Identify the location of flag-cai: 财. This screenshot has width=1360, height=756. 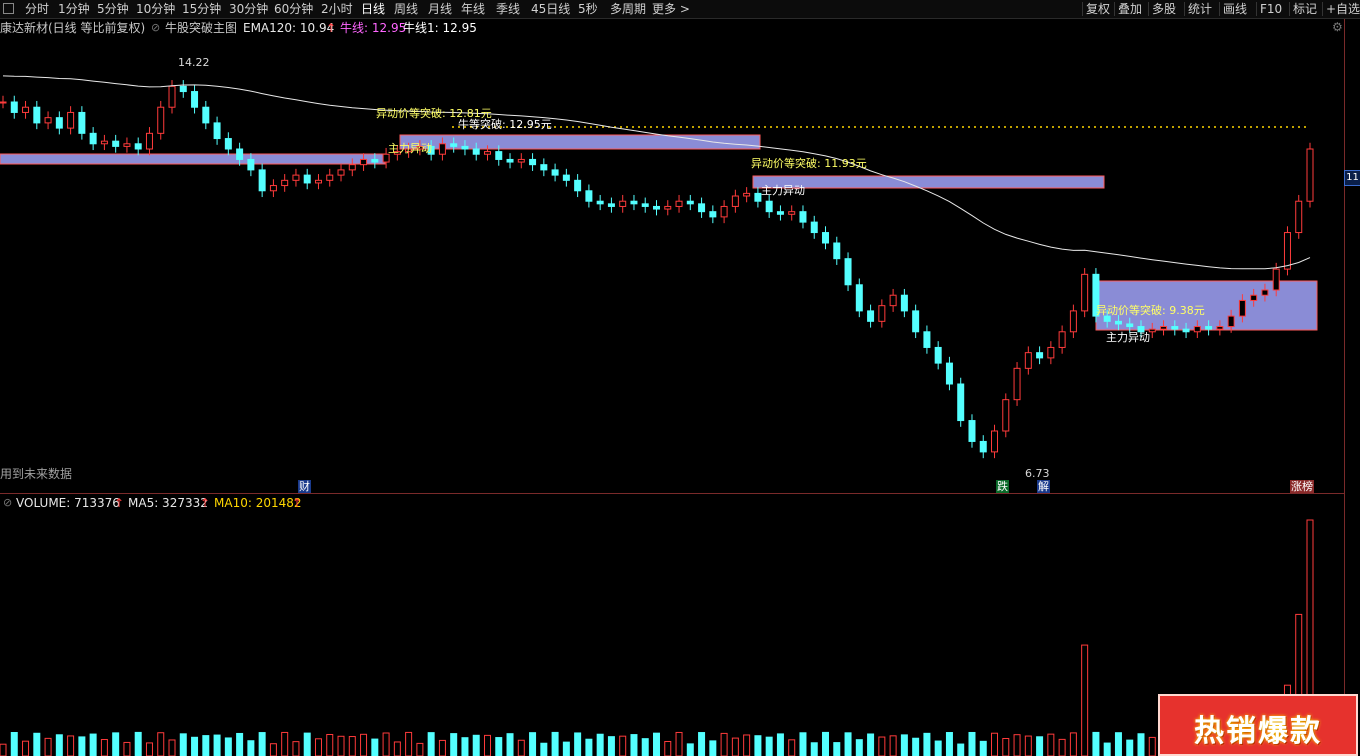
(304, 486).